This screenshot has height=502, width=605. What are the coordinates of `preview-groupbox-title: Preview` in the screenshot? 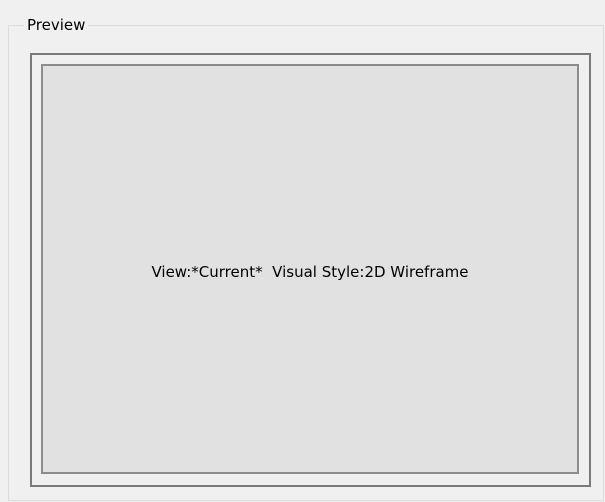 It's located at (56, 25).